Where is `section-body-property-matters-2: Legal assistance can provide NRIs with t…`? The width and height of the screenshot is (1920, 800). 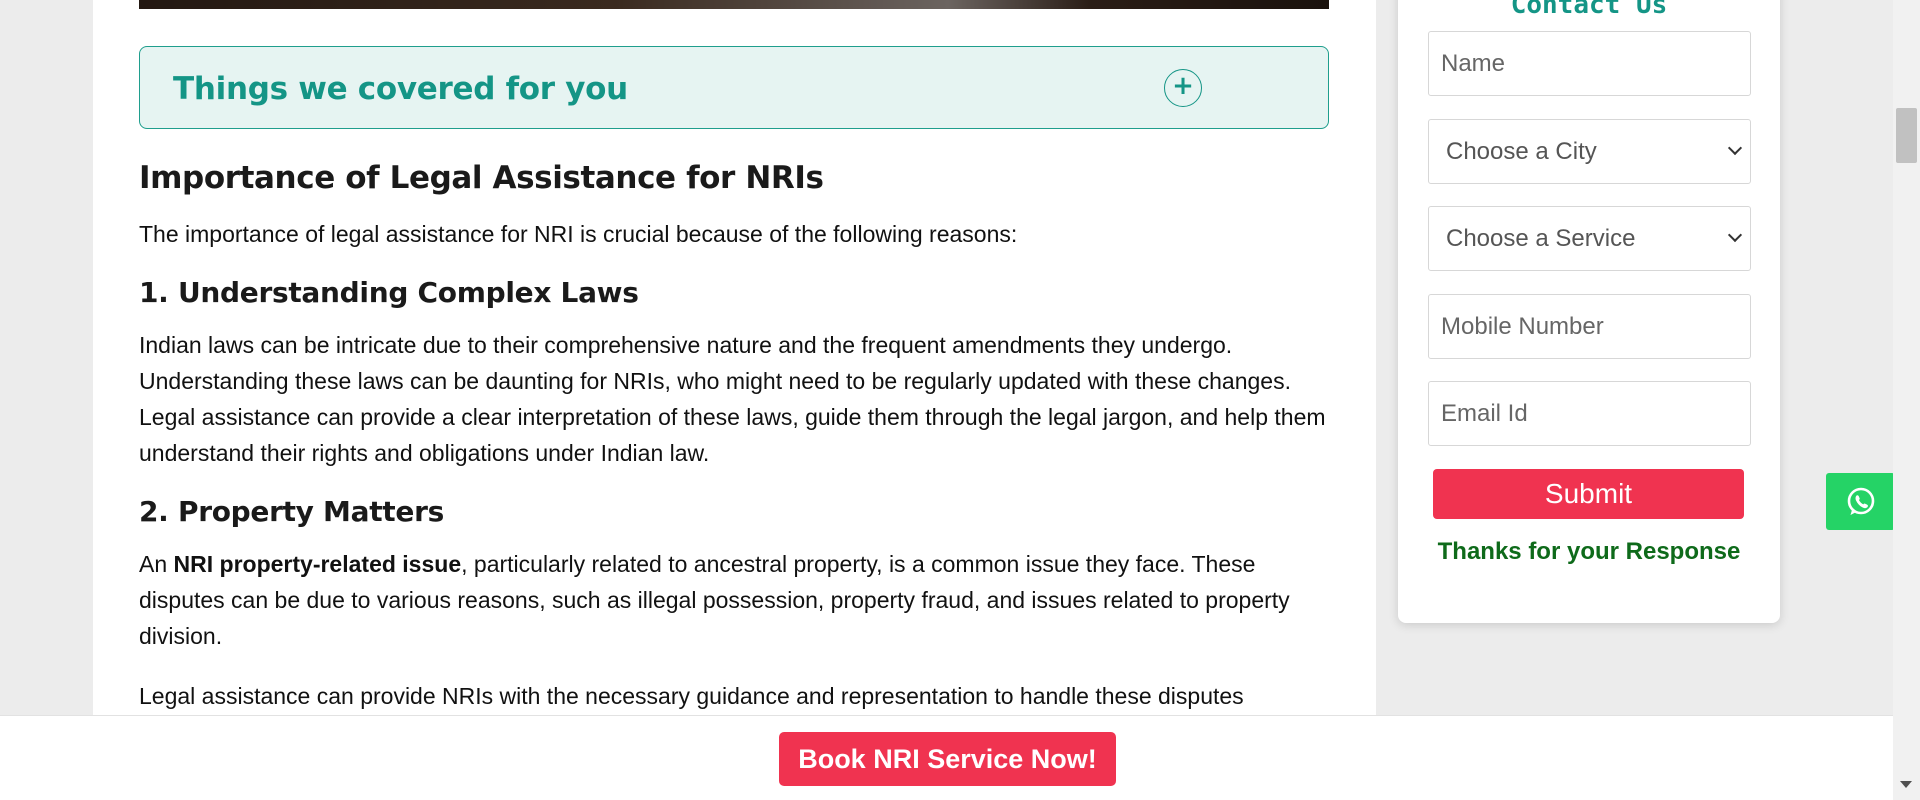
section-body-property-matters-2: Legal assistance can provide NRIs with t… is located at coordinates (691, 696).